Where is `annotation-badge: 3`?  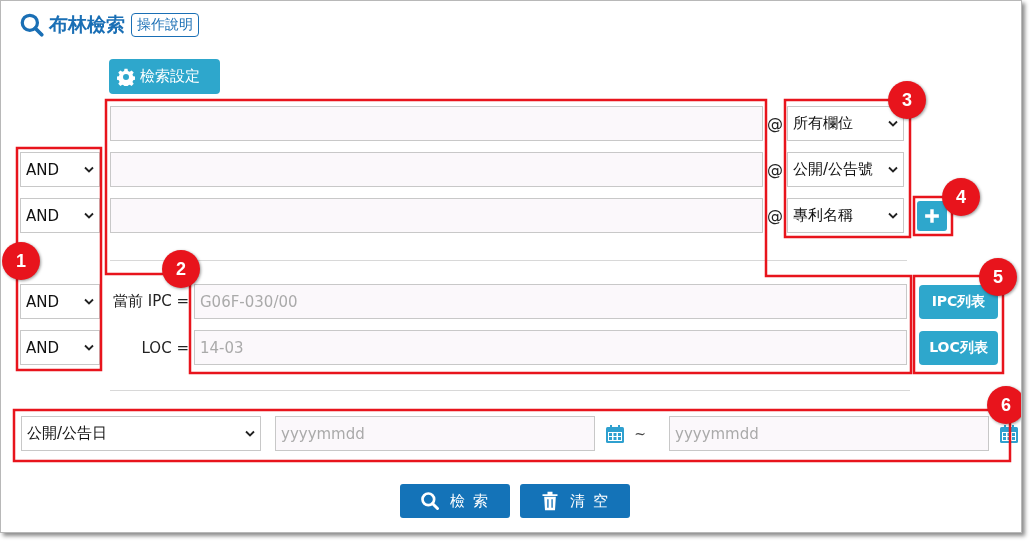 annotation-badge: 3 is located at coordinates (907, 100).